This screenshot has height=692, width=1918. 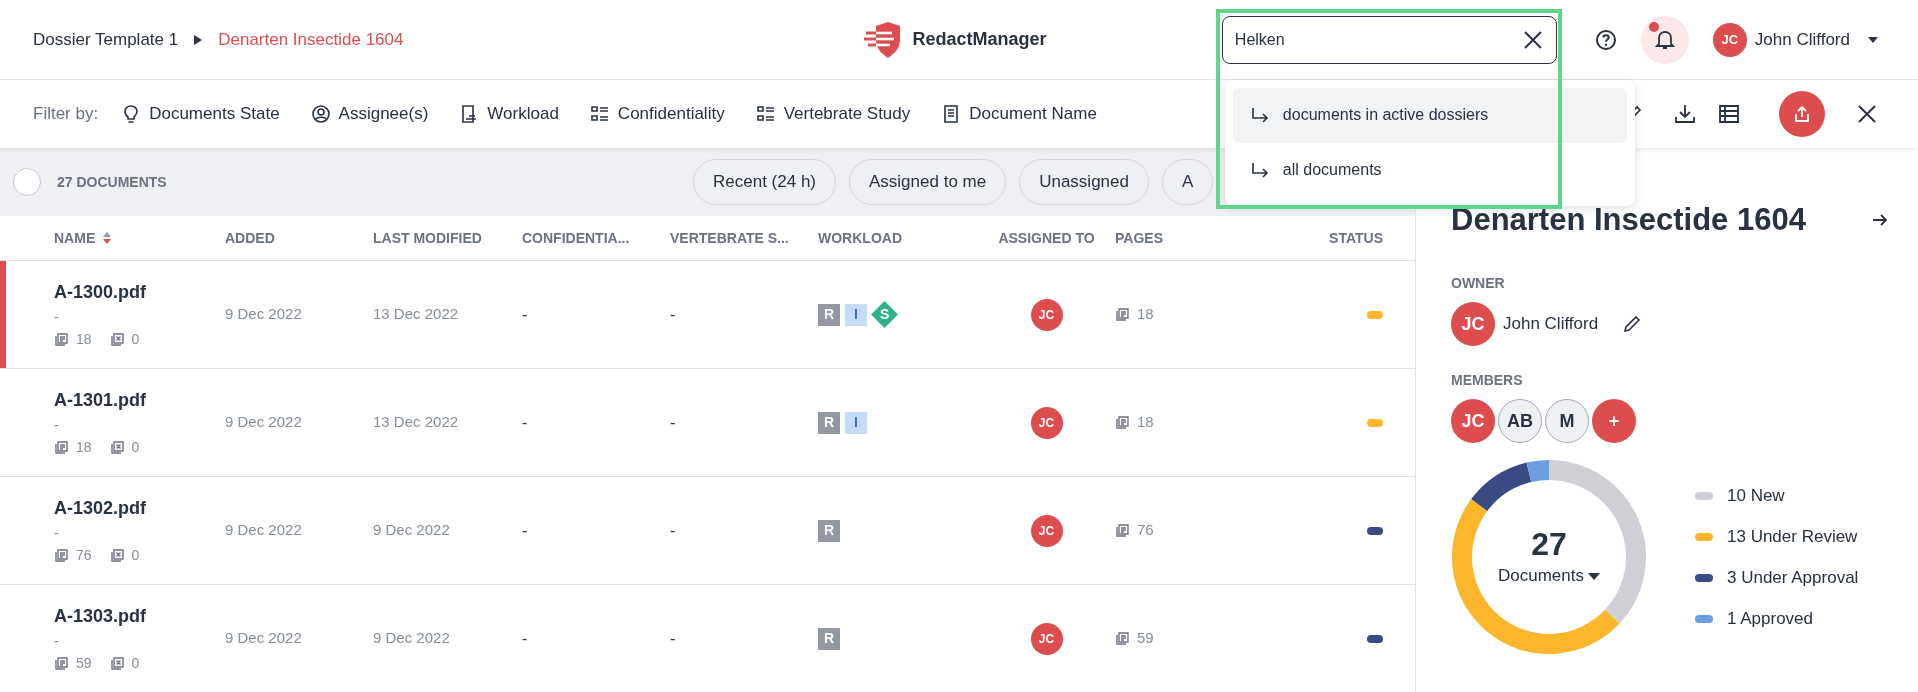 What do you see at coordinates (139, 509) in the screenshot?
I see `file-name: A-1302.pdf` at bounding box center [139, 509].